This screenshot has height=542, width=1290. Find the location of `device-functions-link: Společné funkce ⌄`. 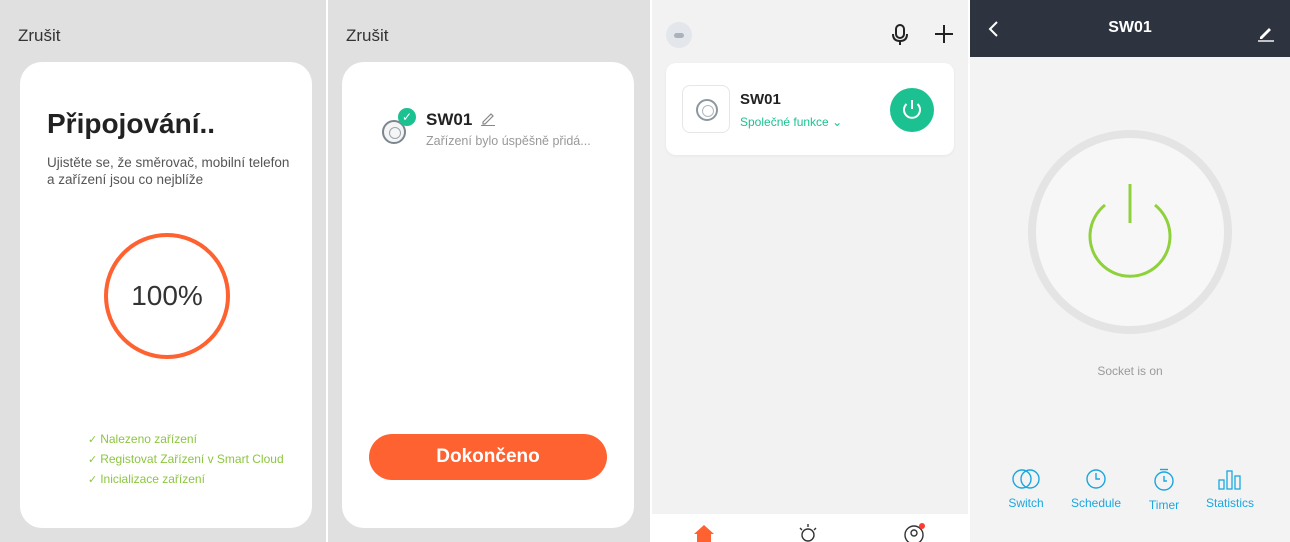

device-functions-link: Společné funkce ⌄ is located at coordinates (791, 122).